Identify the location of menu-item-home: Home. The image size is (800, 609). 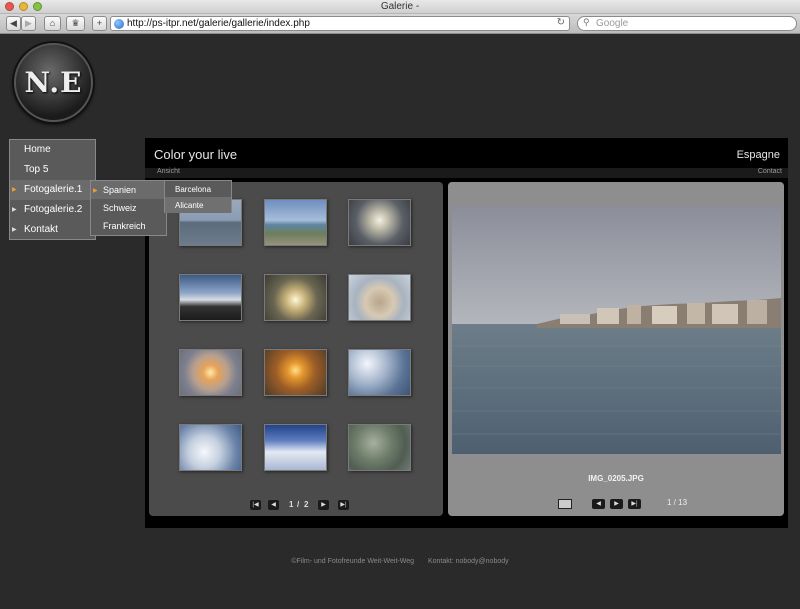
(52, 150).